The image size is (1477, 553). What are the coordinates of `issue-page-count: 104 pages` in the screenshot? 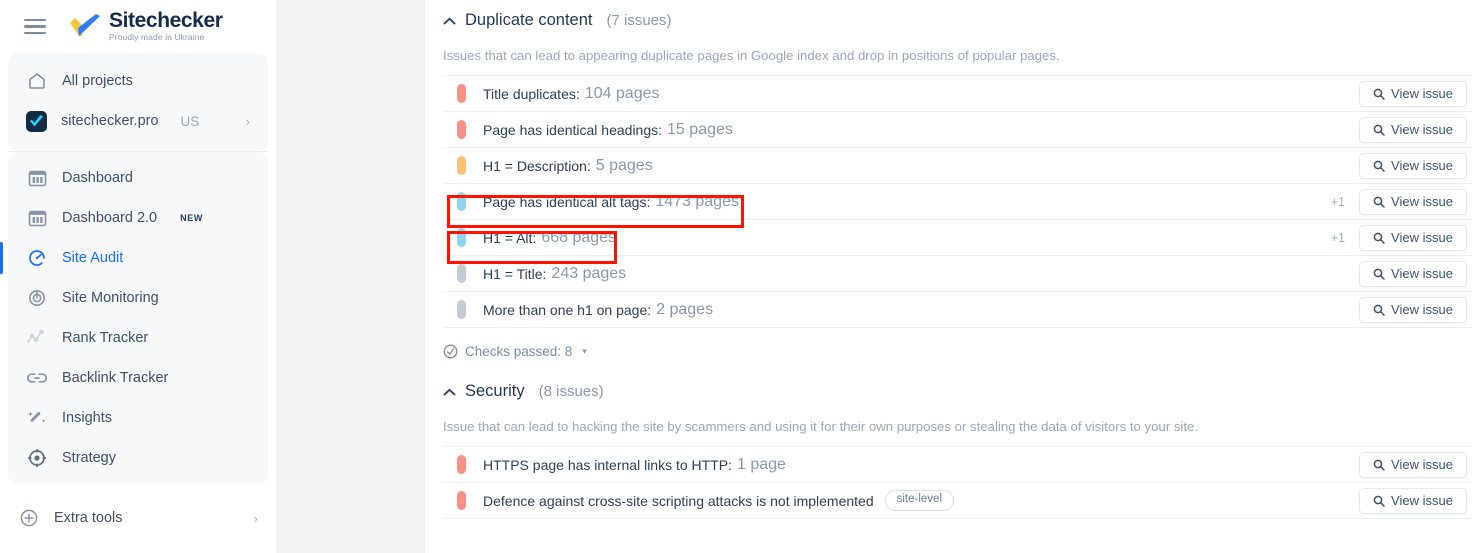 It's located at (622, 93).